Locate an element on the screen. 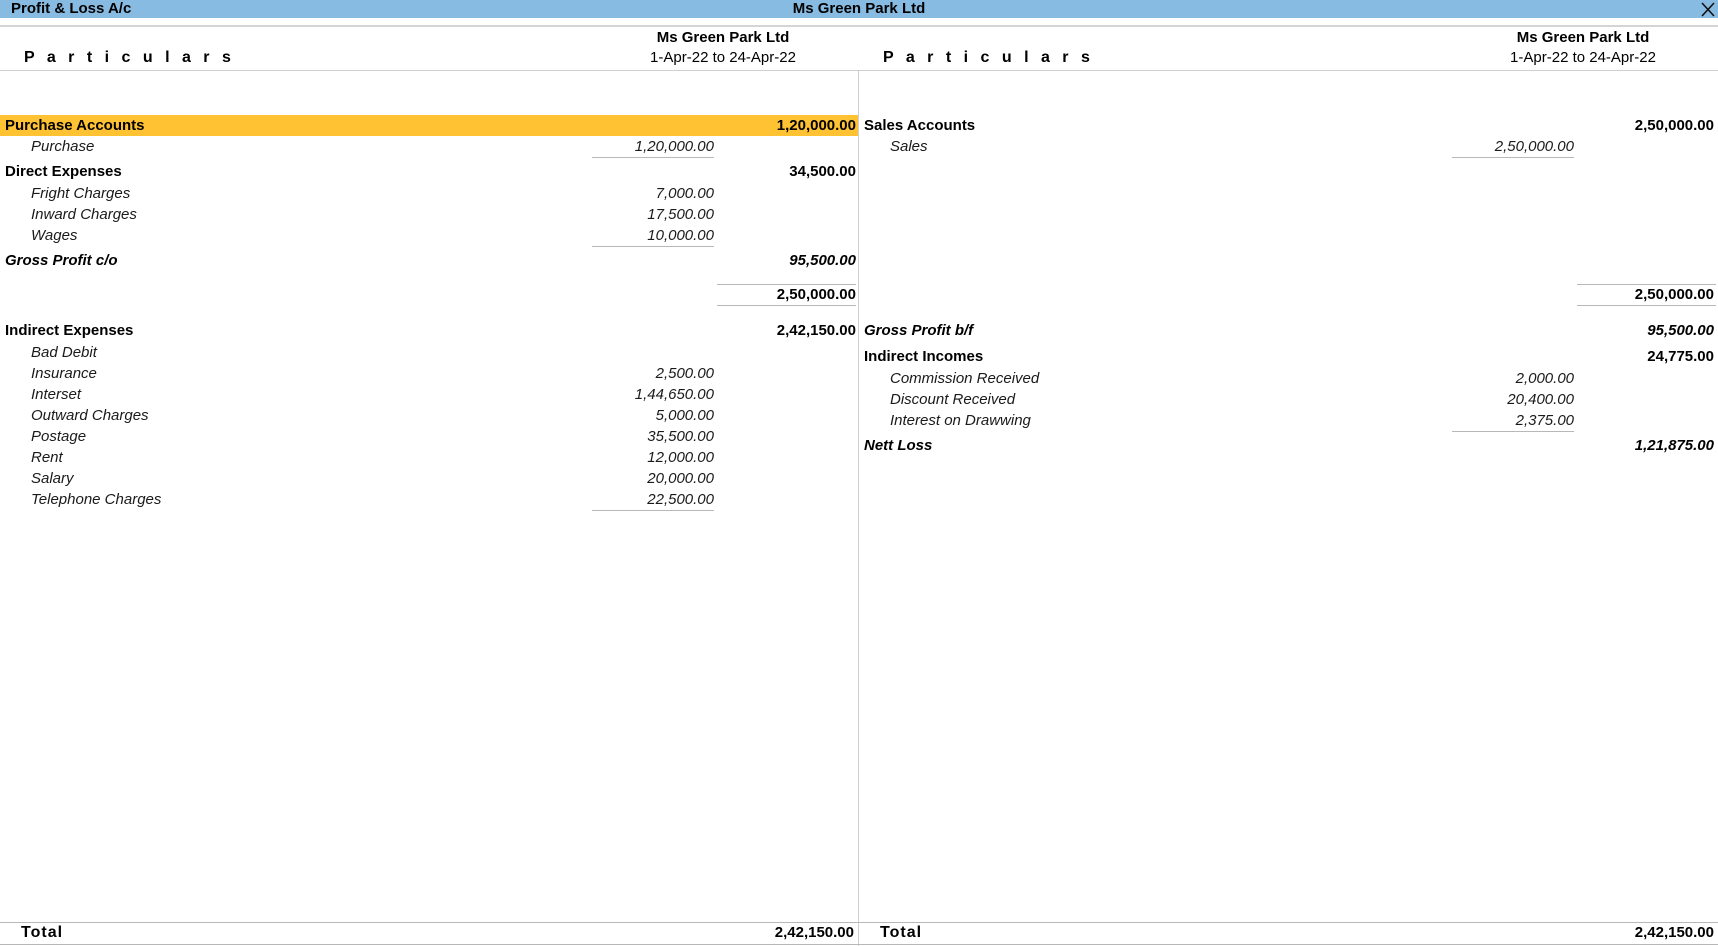 The image size is (1718, 946). particulars-header-left: P a r t i c u l a r s is located at coordinates (129, 57).